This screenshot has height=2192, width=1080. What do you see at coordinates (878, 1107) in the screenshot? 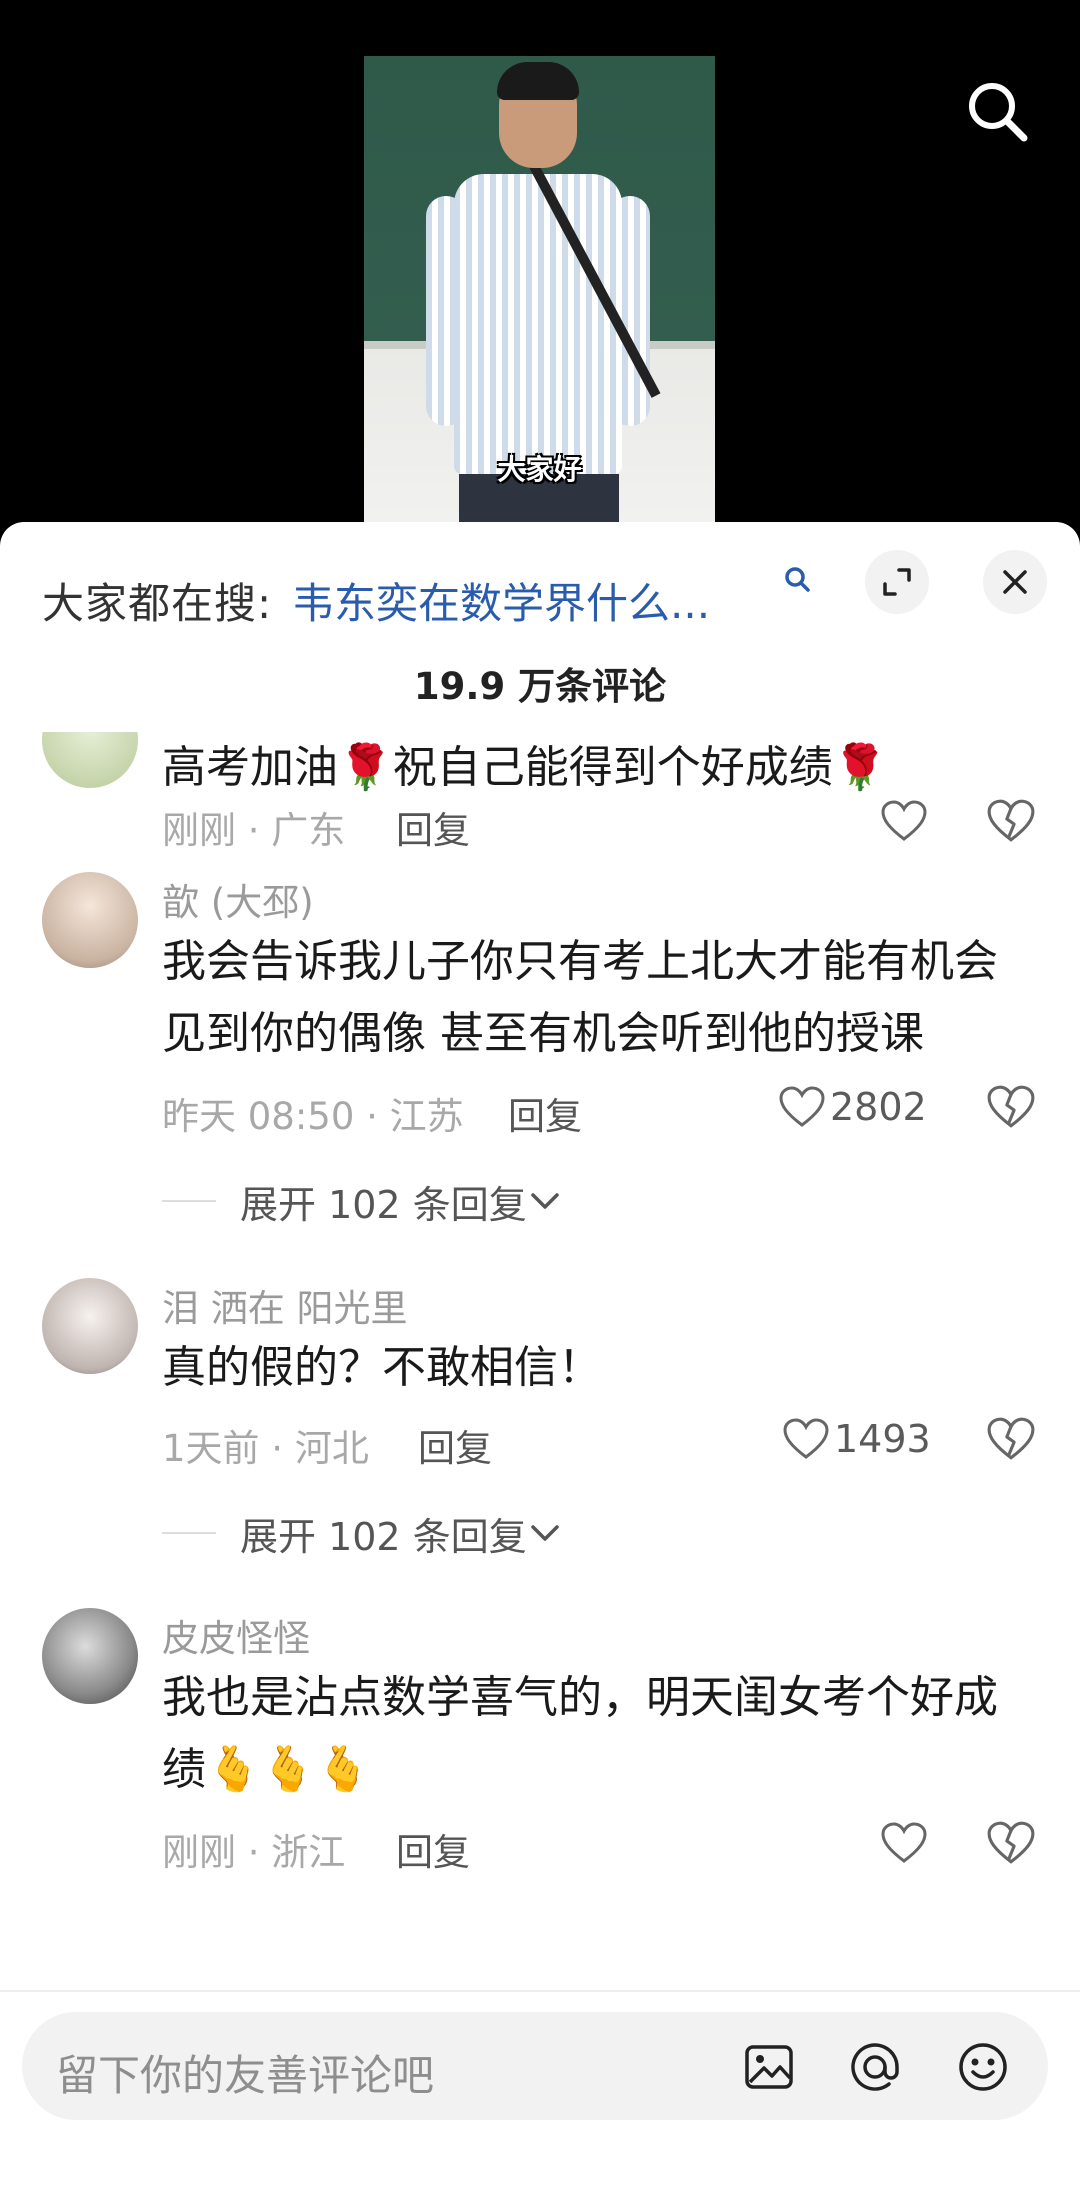
I see `like-count: 2802` at bounding box center [878, 1107].